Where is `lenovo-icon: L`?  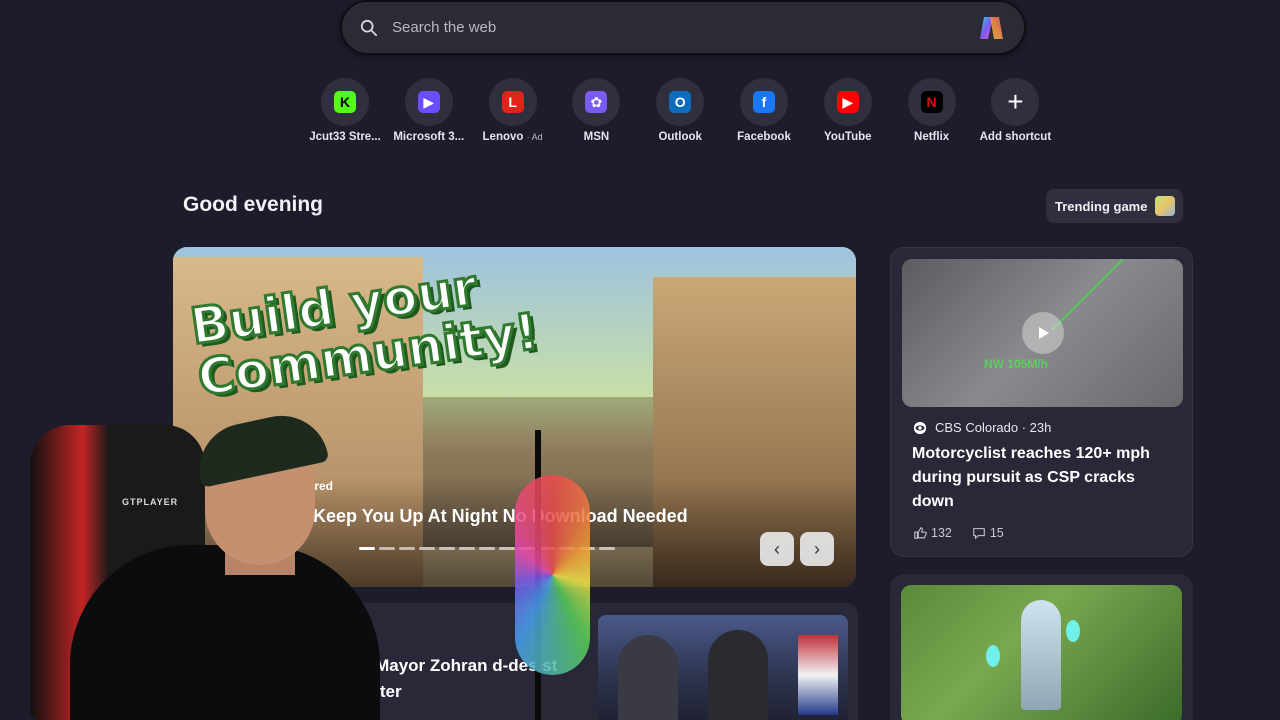
lenovo-icon: L is located at coordinates (512, 102).